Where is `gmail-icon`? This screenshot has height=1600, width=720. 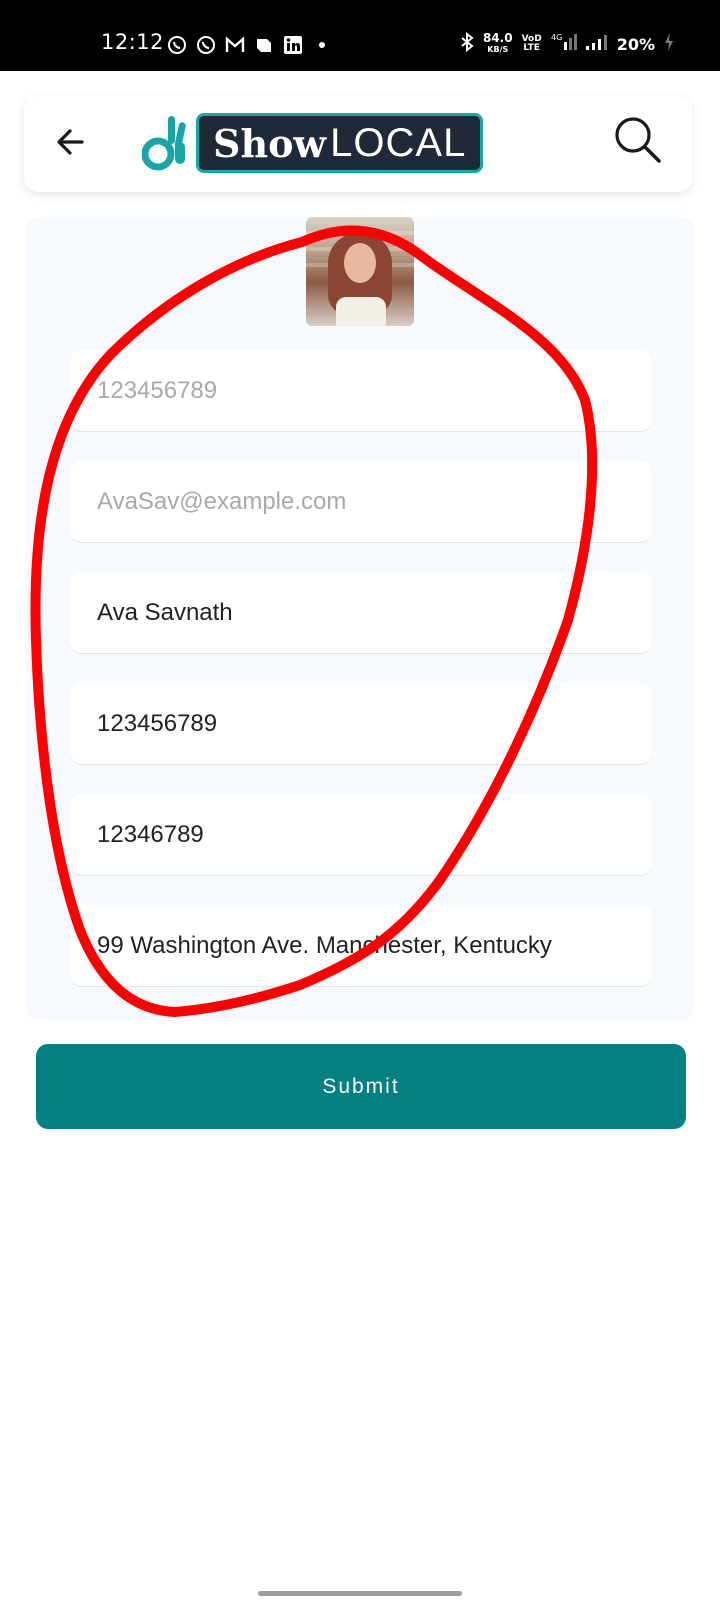
gmail-icon is located at coordinates (235, 45).